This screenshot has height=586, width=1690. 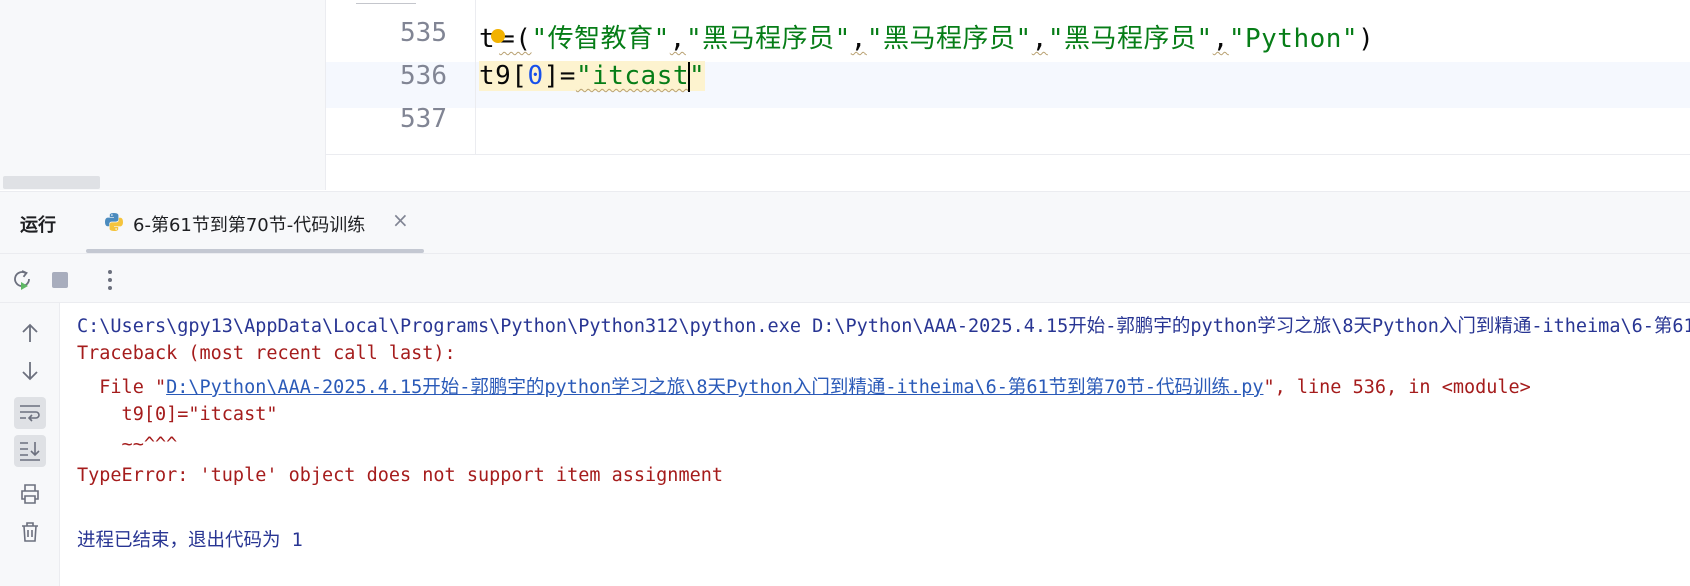 What do you see at coordinates (190, 540) in the screenshot?
I see `process-exit-message: 进程已结束，退出代码为 1` at bounding box center [190, 540].